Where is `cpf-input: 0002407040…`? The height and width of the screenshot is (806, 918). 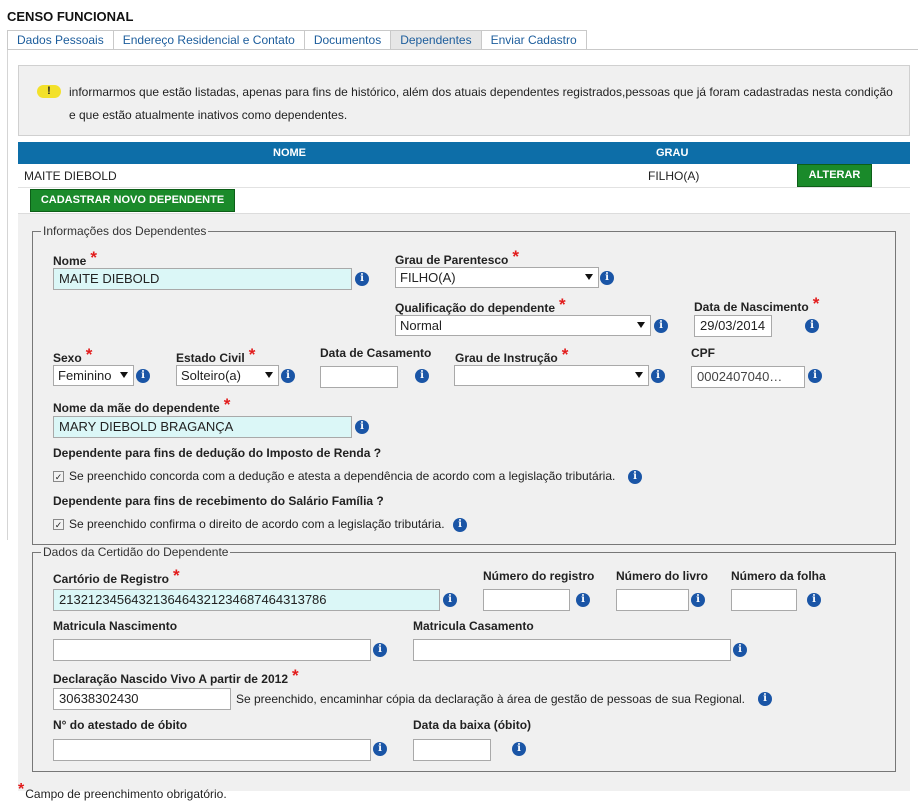
cpf-input: 0002407040… is located at coordinates (748, 377).